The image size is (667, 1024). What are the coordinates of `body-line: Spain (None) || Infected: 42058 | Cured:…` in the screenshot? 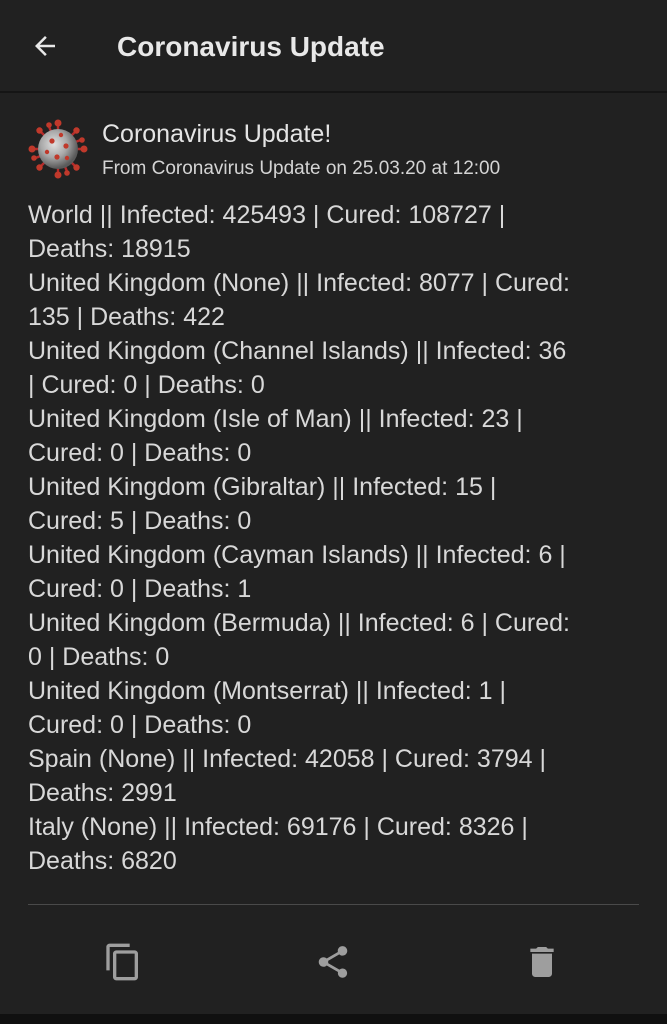 It's located at (287, 759).